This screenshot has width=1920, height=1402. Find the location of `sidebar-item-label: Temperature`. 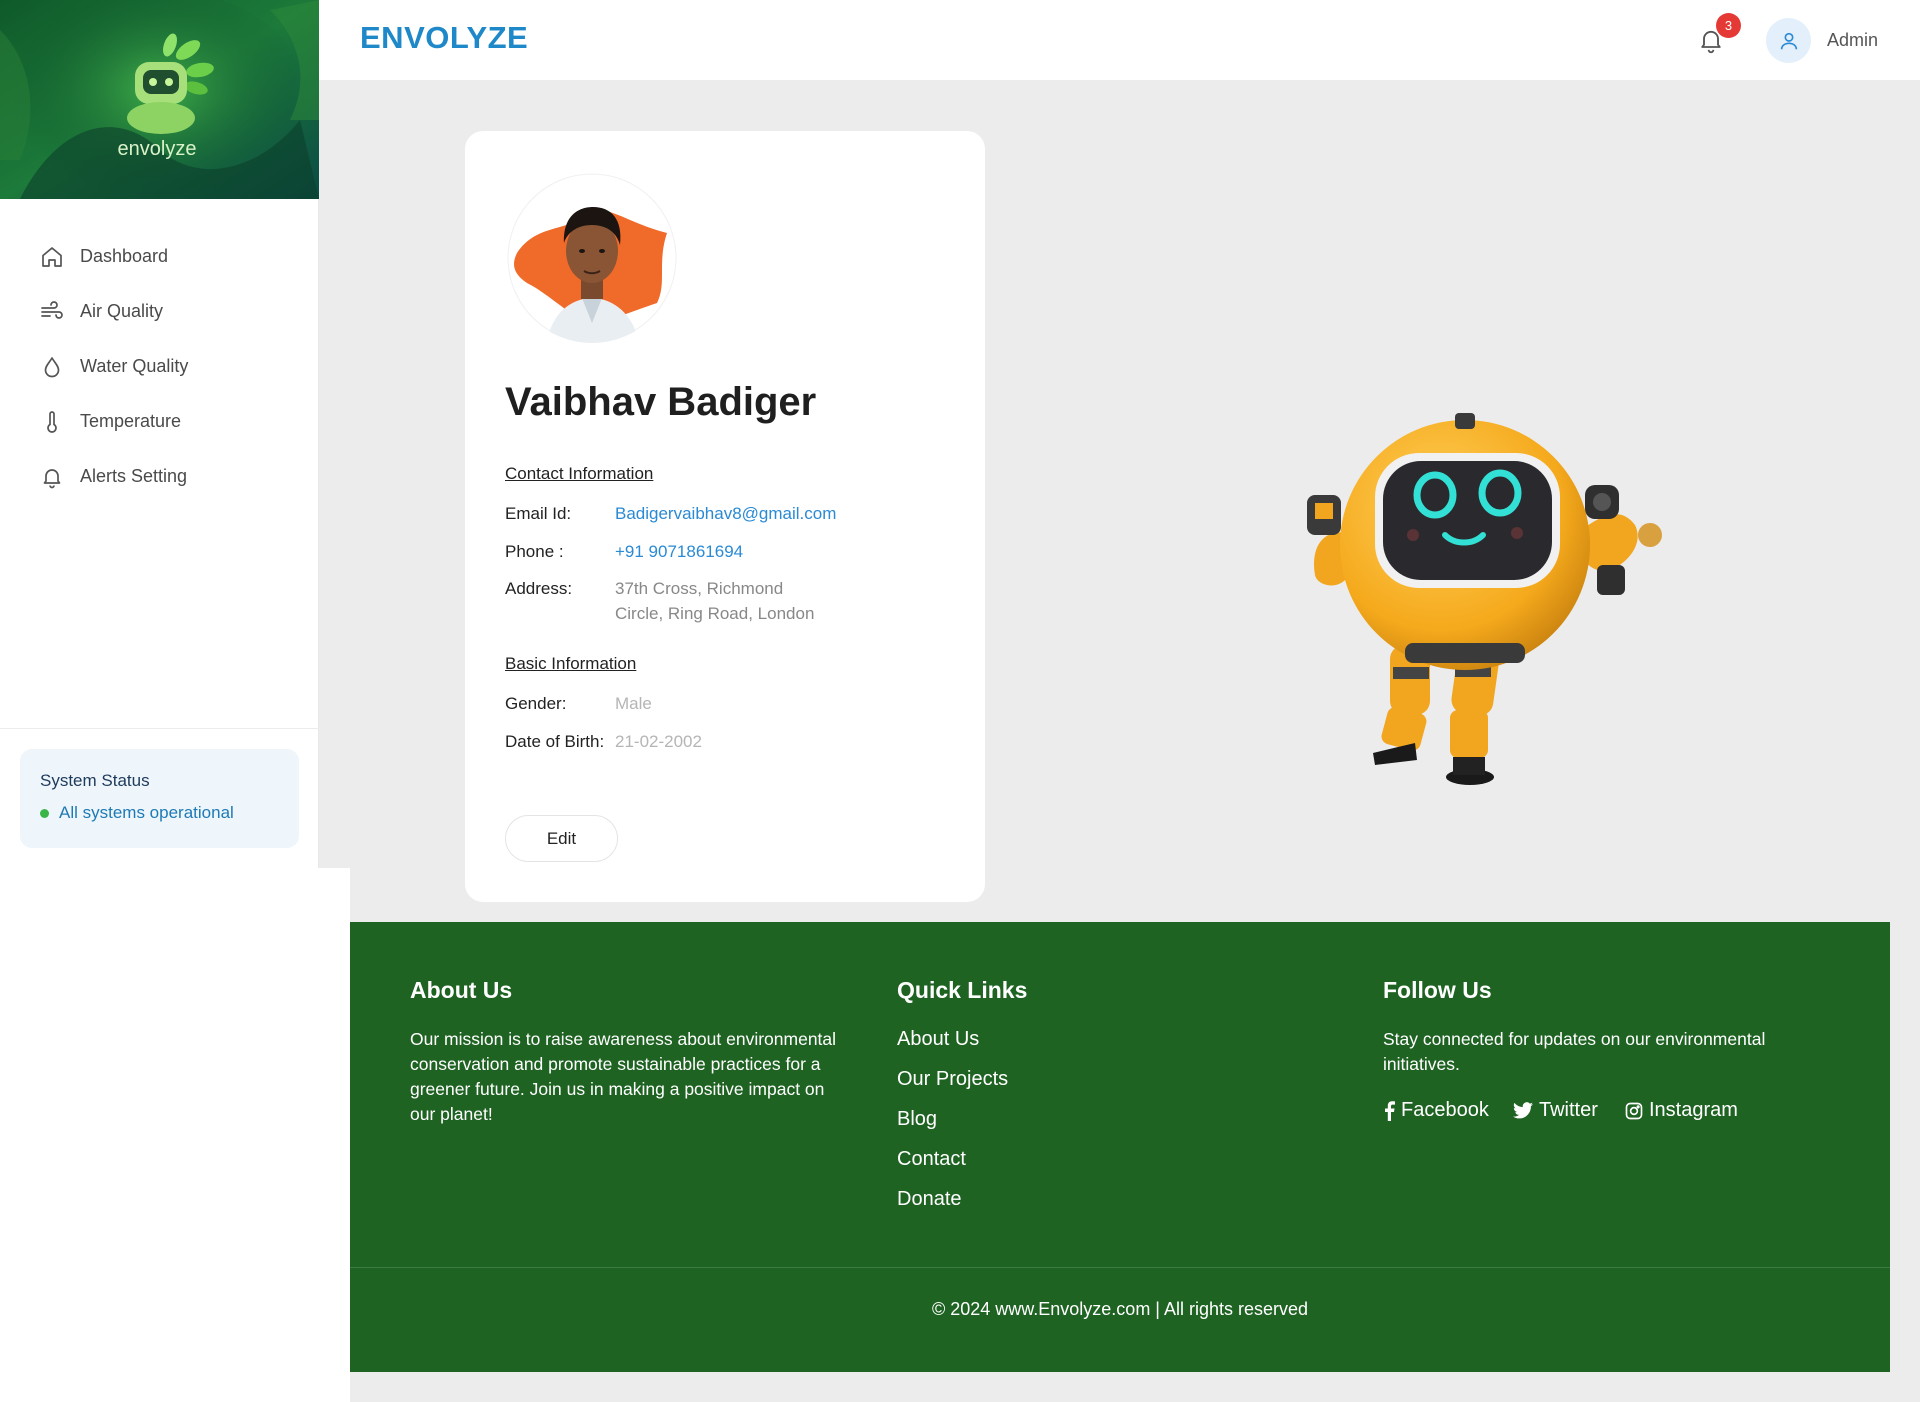

sidebar-item-label: Temperature is located at coordinates (131, 421).